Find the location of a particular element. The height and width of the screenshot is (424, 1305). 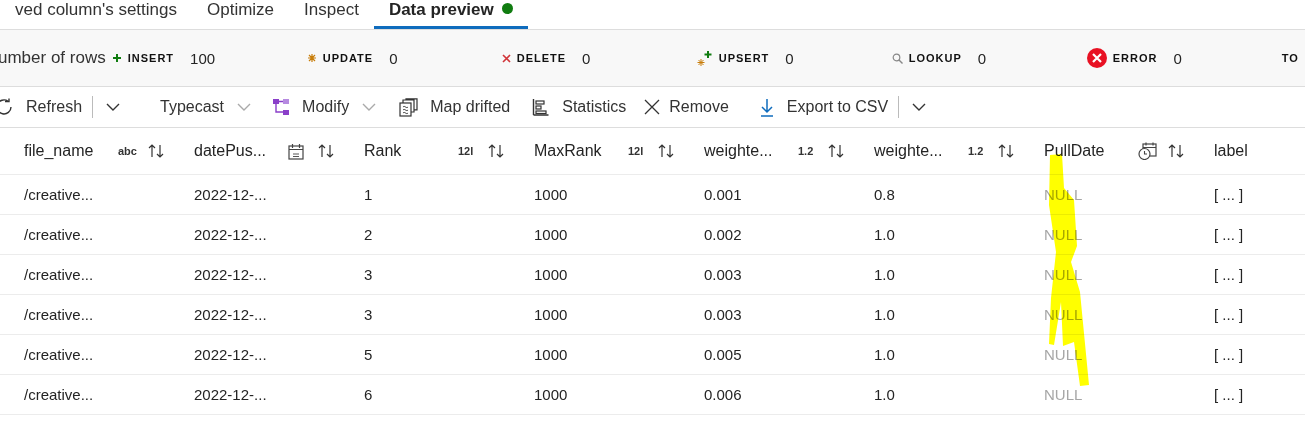

table-cell-text: 0.001 is located at coordinates (723, 194).